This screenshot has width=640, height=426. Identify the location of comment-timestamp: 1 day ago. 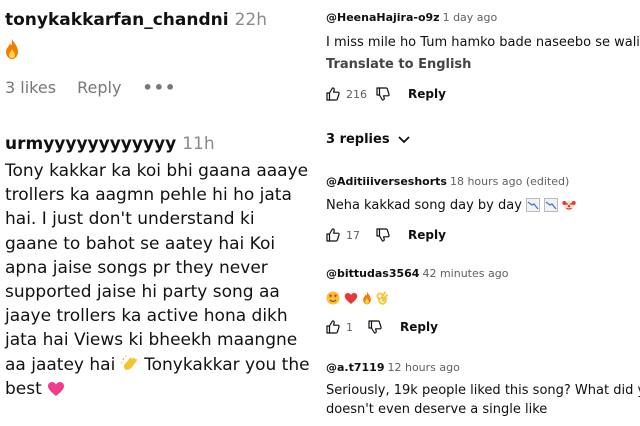
(470, 17).